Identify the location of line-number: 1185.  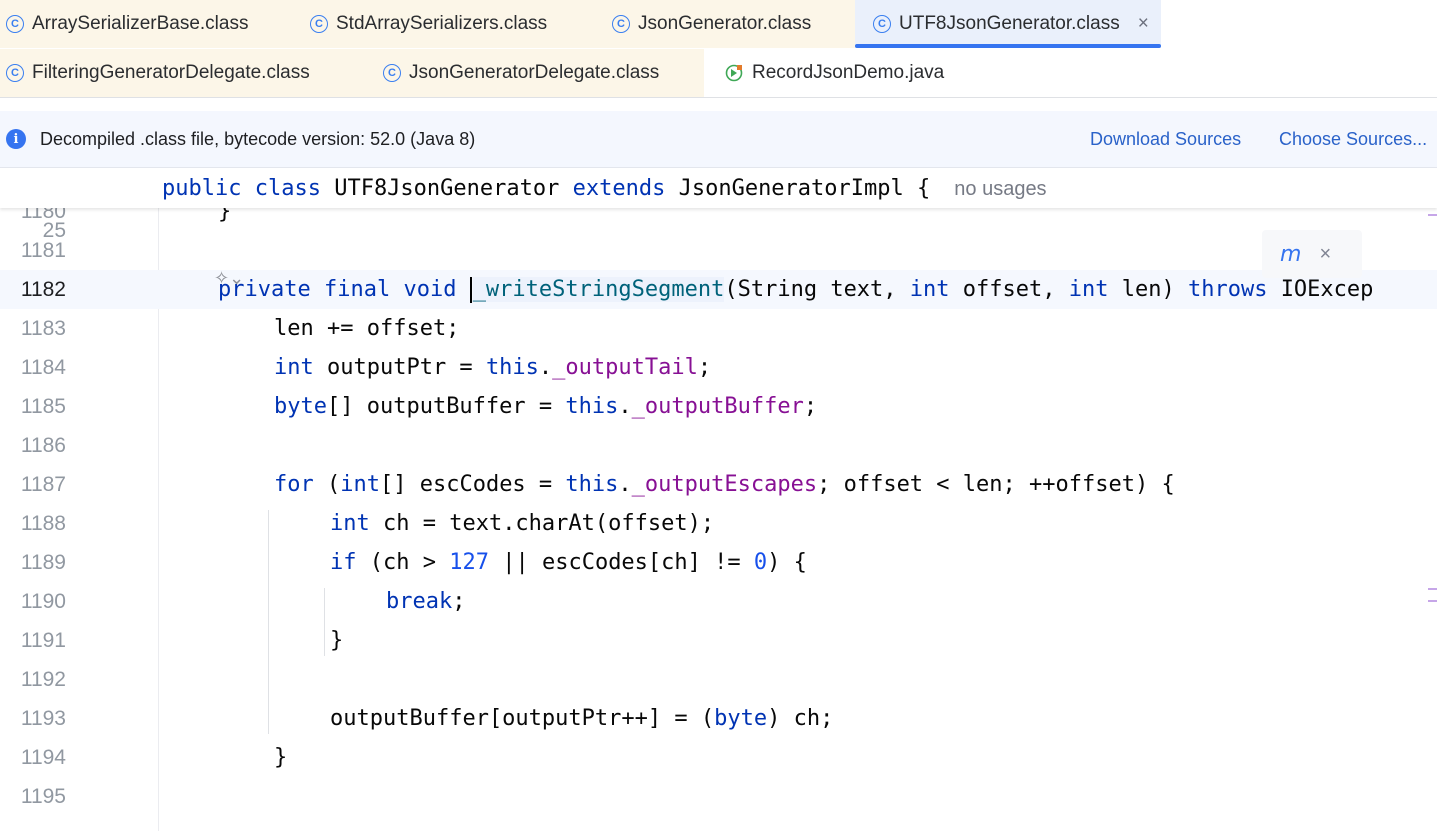
(43, 406).